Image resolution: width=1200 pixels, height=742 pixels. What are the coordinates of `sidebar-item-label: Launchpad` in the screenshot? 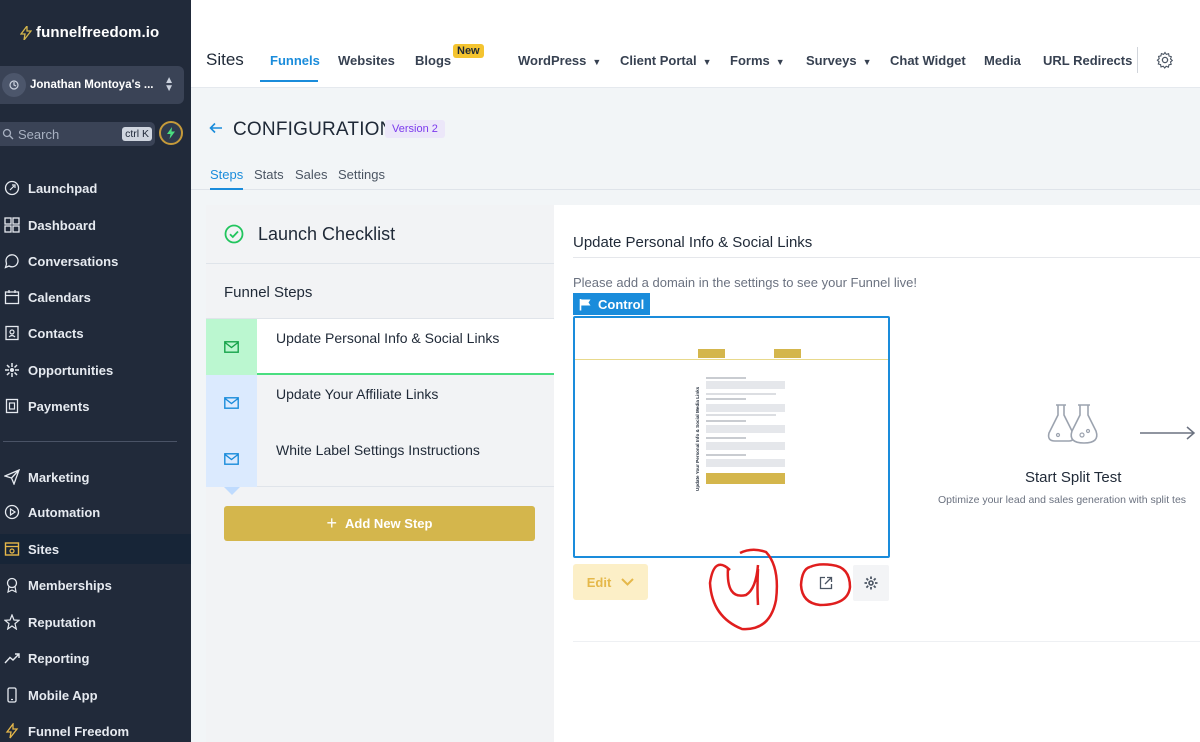 It's located at (63, 188).